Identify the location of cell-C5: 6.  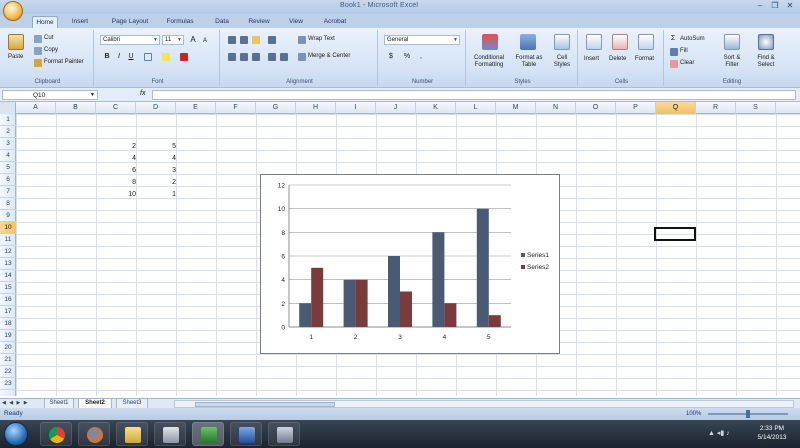
(118, 170).